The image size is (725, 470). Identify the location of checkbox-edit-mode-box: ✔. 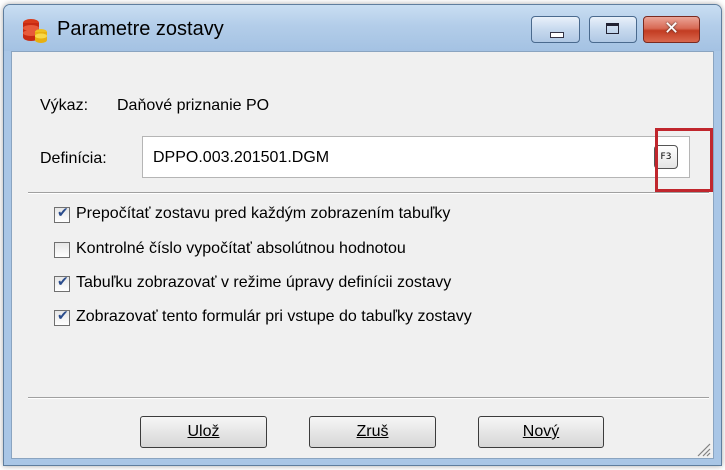
(62, 283).